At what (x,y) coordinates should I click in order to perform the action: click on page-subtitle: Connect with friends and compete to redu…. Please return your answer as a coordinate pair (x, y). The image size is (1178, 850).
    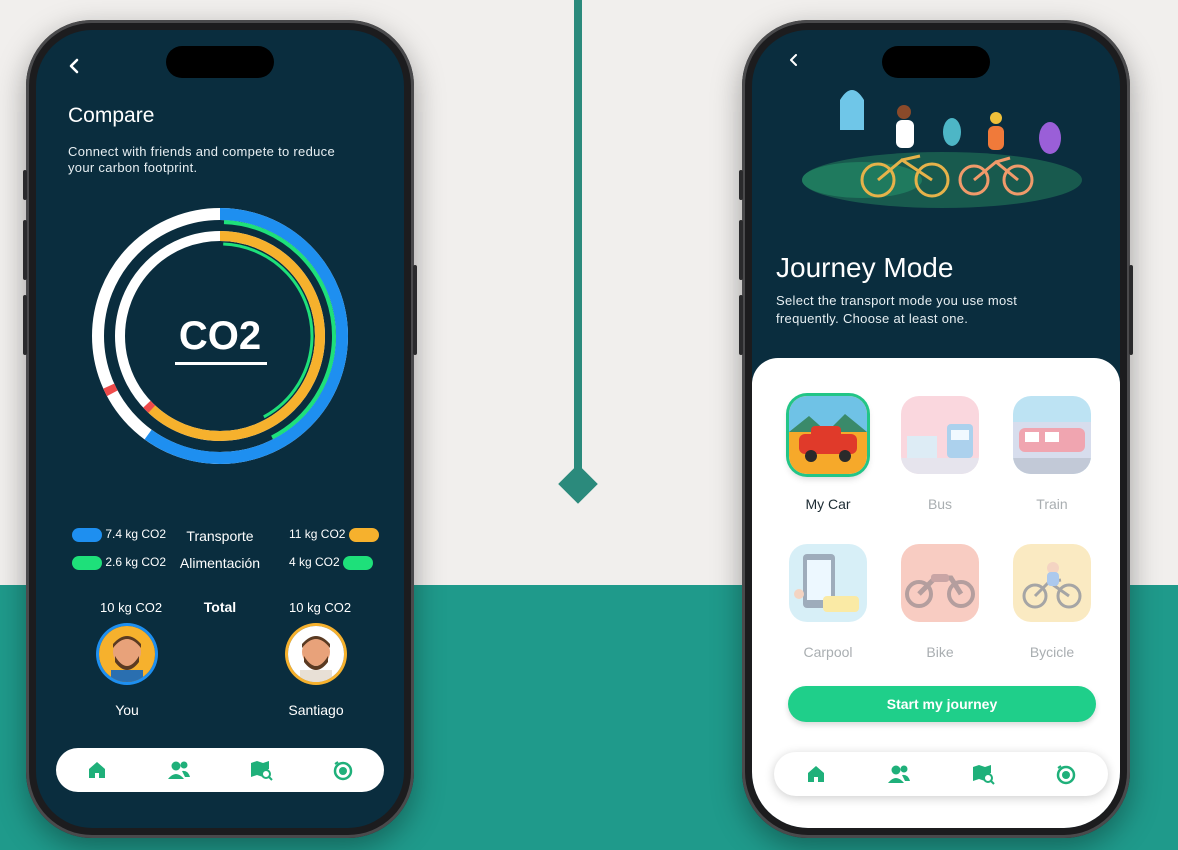
    Looking at the image, I should click on (201, 159).